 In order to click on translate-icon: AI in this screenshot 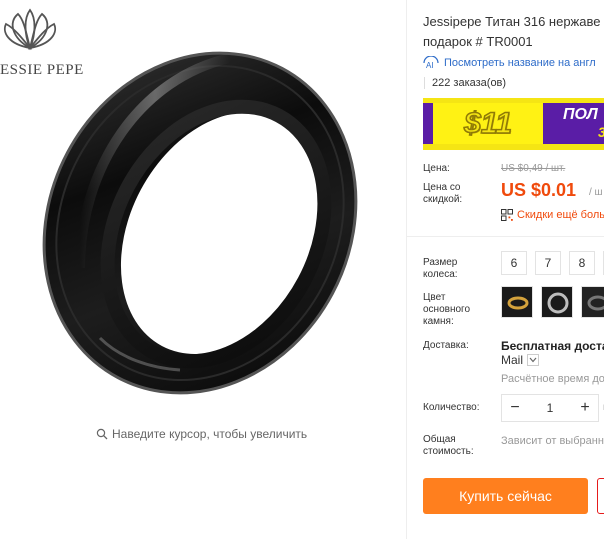, I will do `click(431, 63)`.